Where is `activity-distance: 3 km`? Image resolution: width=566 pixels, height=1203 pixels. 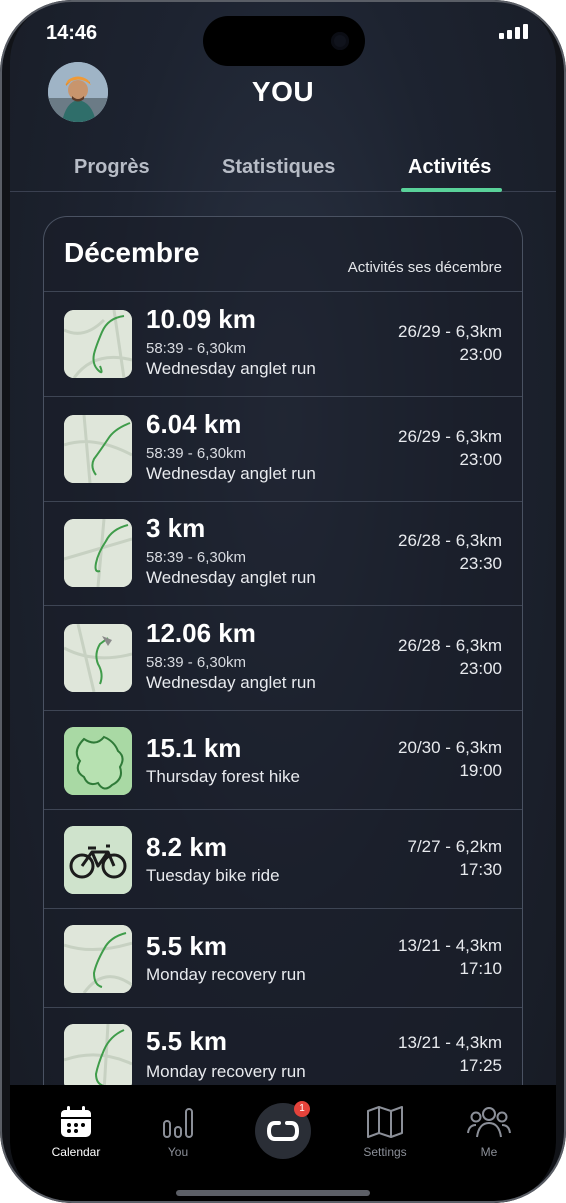 activity-distance: 3 km is located at coordinates (176, 528).